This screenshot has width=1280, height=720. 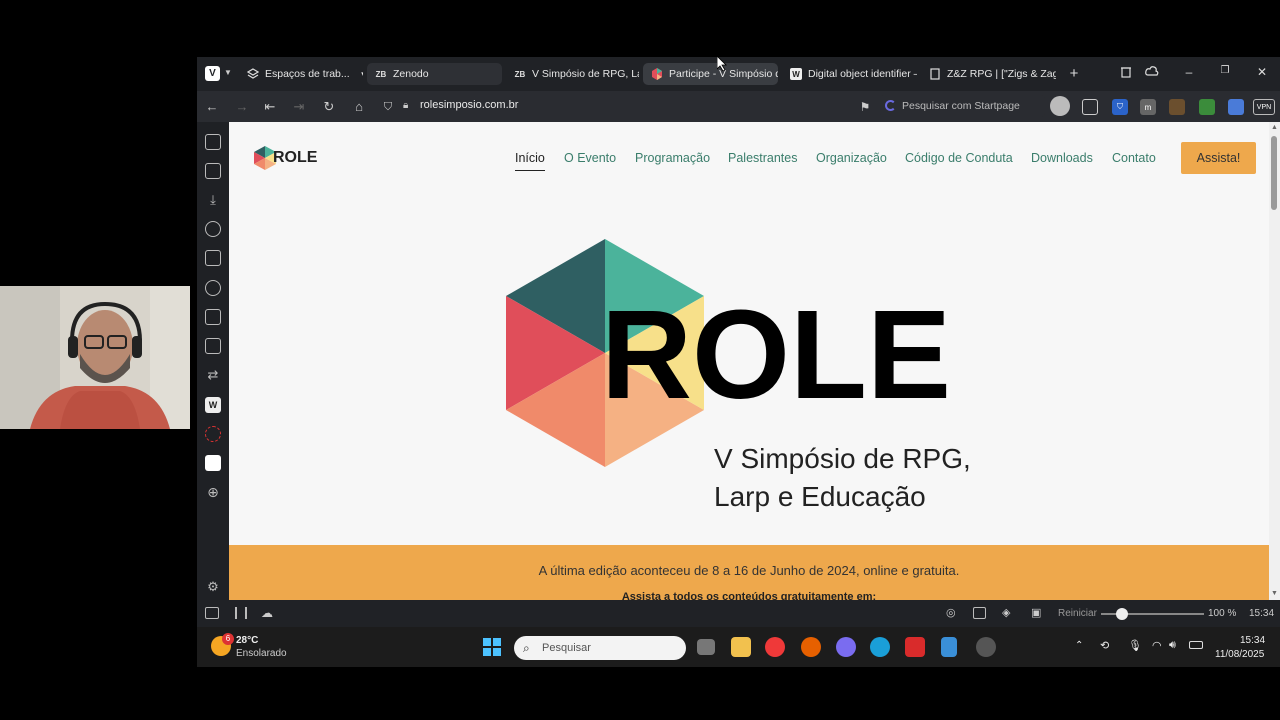 What do you see at coordinates (959, 158) in the screenshot?
I see `nav-codigo-de-conduta: Código de Conduta` at bounding box center [959, 158].